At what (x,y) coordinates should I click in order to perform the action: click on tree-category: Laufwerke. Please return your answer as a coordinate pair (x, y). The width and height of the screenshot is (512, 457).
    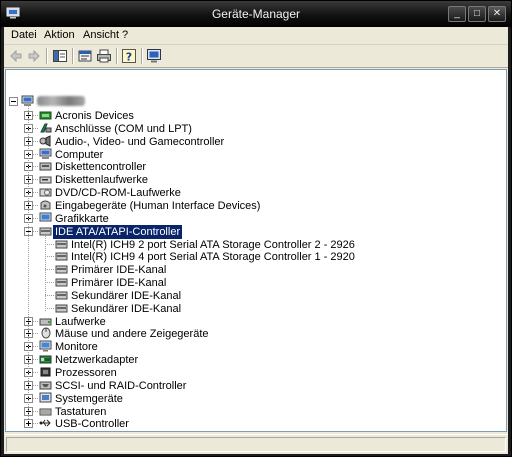
    Looking at the image, I should click on (259, 322).